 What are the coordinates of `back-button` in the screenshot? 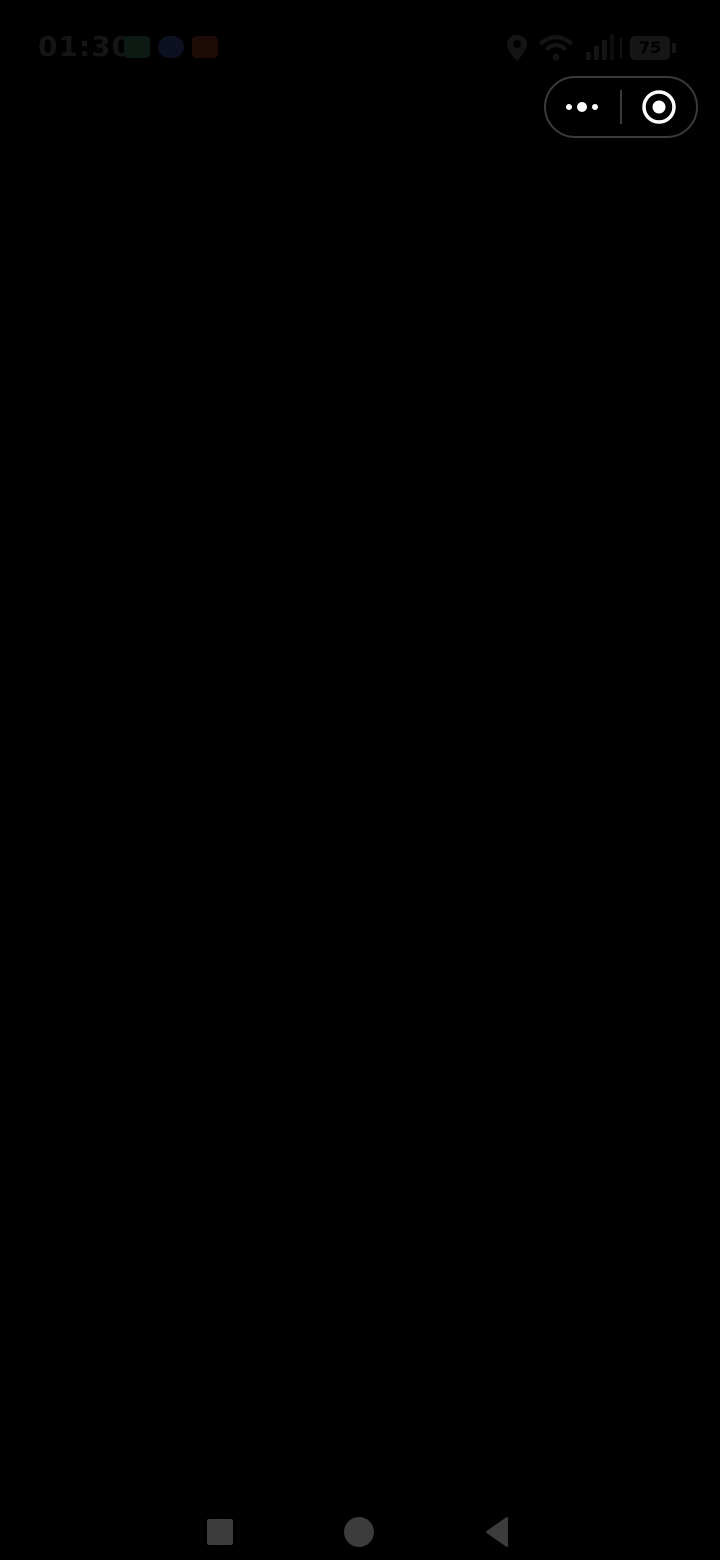 It's located at (497, 1532).